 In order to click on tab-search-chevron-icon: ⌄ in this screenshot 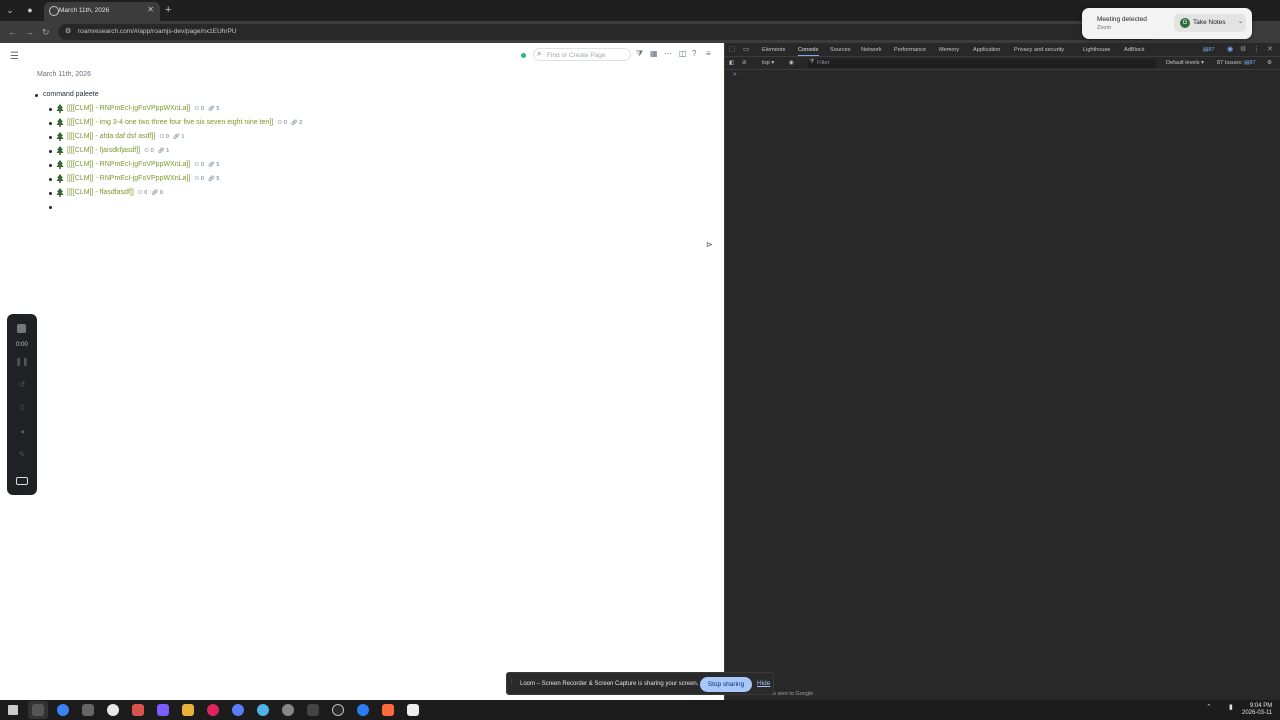, I will do `click(10, 10)`.